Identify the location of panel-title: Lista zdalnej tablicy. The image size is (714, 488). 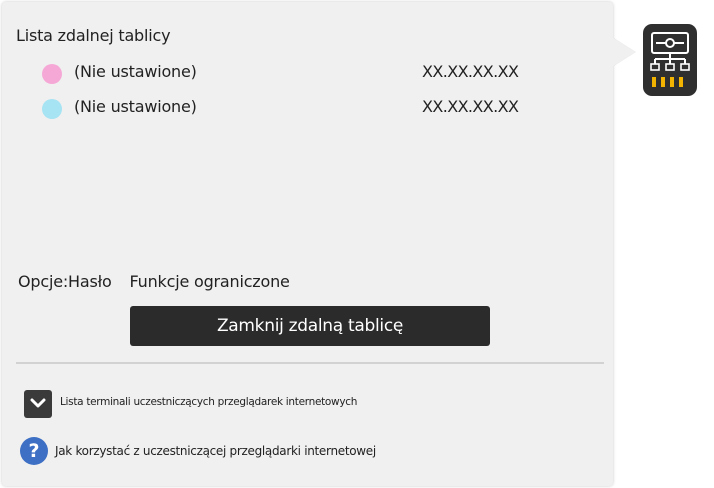
(93, 35).